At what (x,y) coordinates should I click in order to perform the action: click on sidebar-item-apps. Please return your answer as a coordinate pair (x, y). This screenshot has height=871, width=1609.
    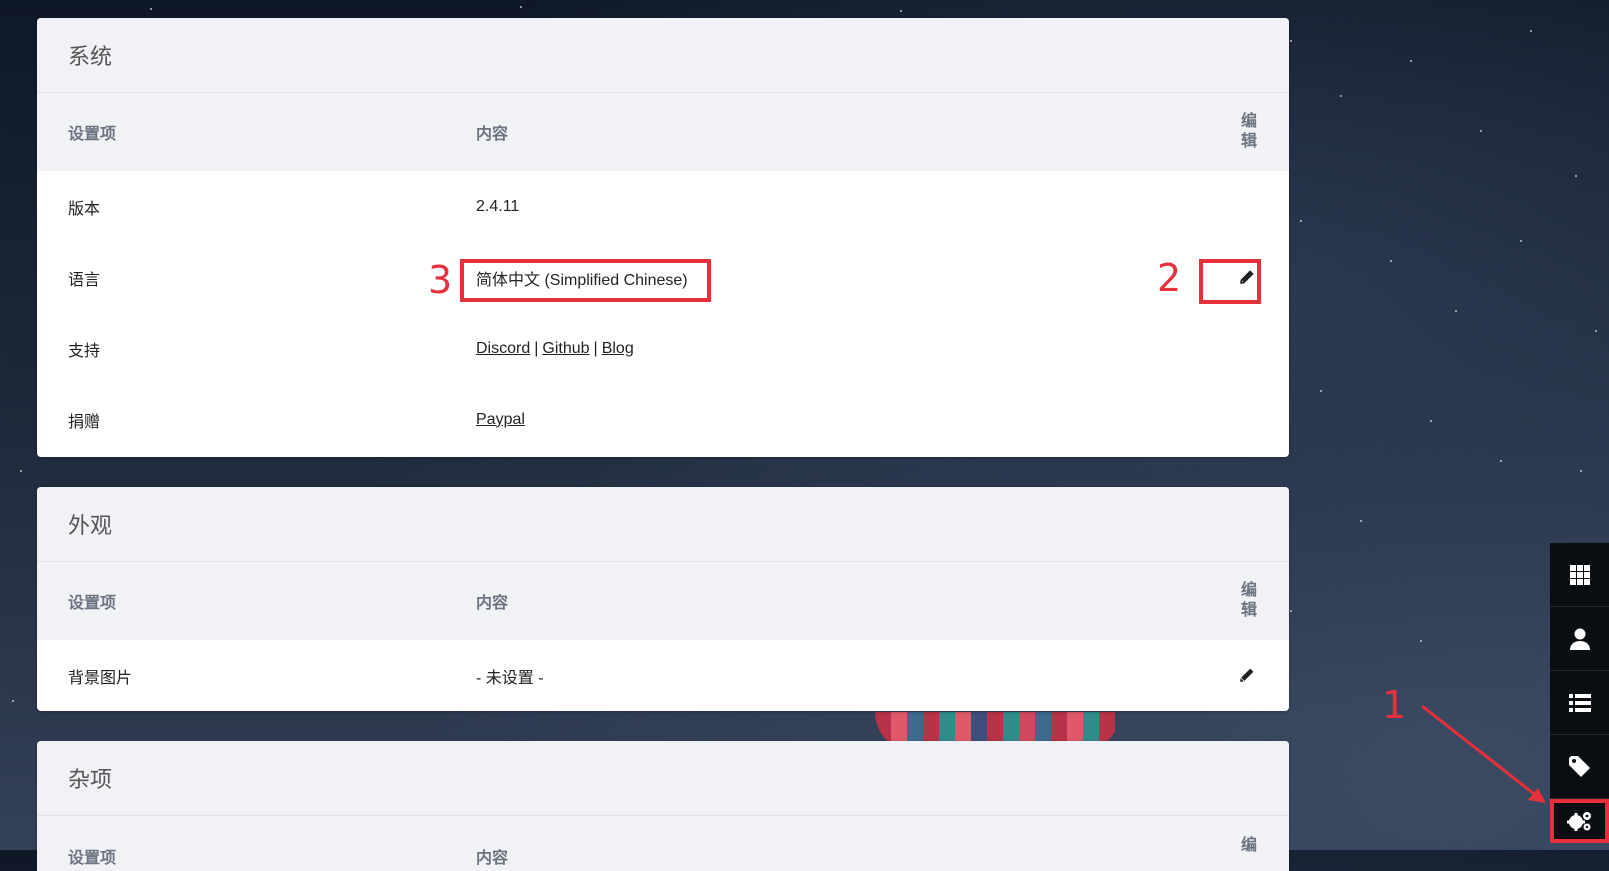
    Looking at the image, I should click on (1579, 575).